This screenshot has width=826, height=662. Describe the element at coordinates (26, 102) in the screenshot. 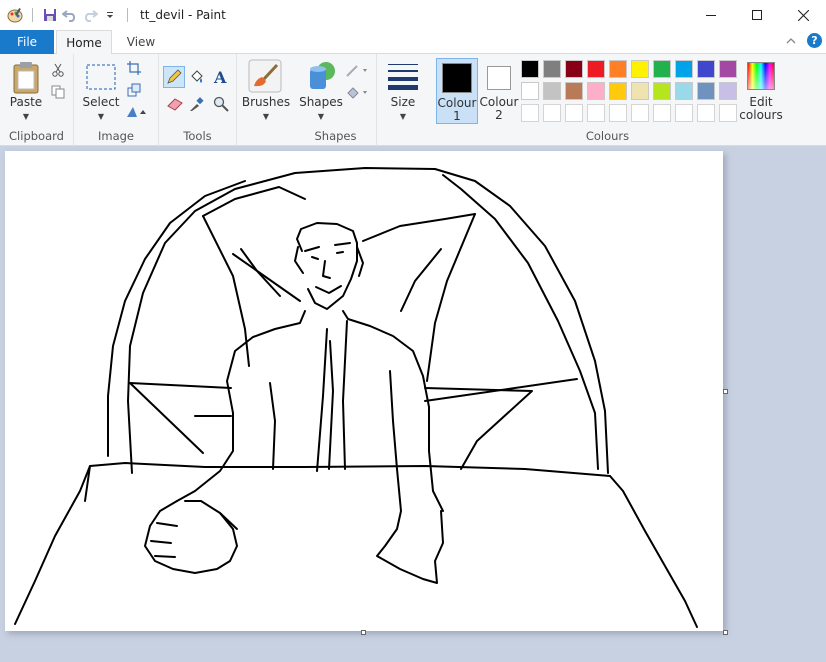

I see `paste-button: Paste` at that location.